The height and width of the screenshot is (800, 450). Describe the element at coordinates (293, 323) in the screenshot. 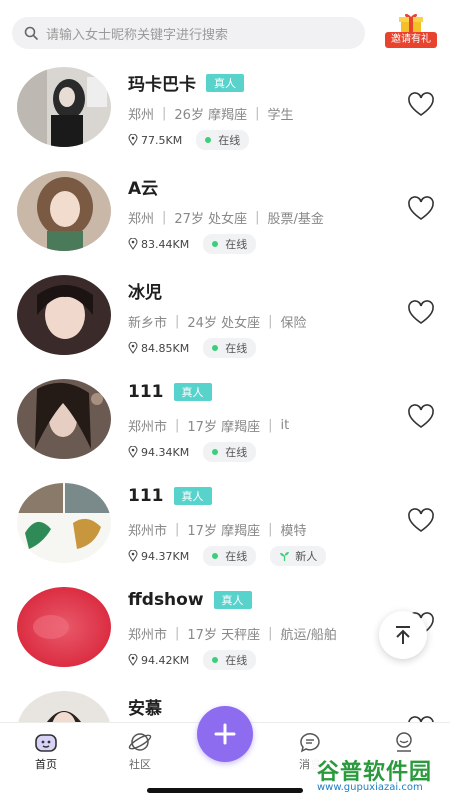

I see `user-job: 保险` at that location.